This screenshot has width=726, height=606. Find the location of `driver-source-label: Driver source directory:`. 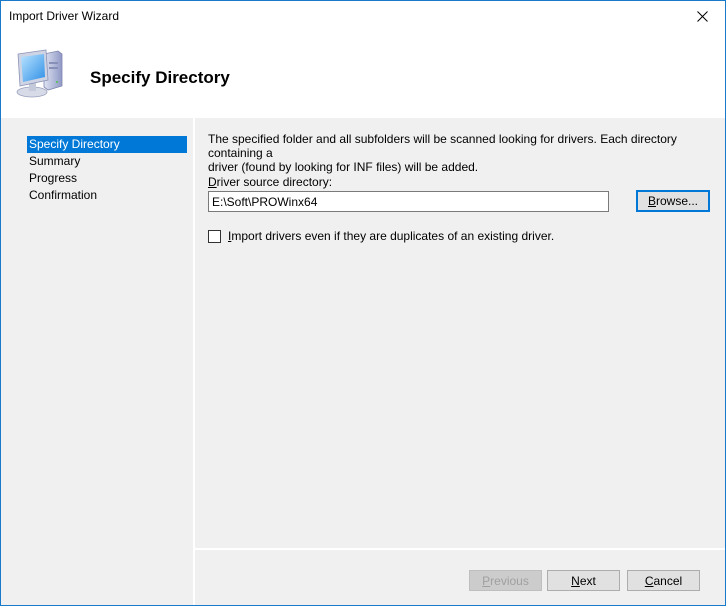

driver-source-label: Driver source directory: is located at coordinates (270, 182).